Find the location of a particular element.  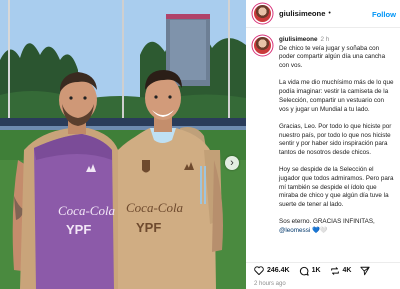

caption-emoji: 💙🤍 is located at coordinates (319, 231).